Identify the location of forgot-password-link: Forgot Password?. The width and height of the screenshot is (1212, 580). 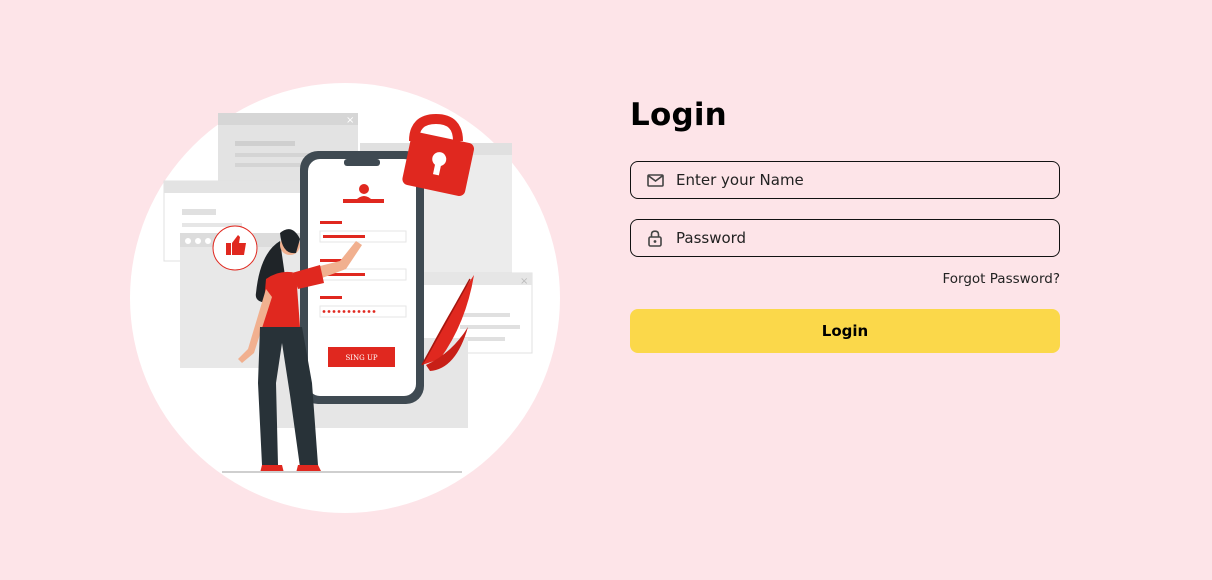
(1002, 279).